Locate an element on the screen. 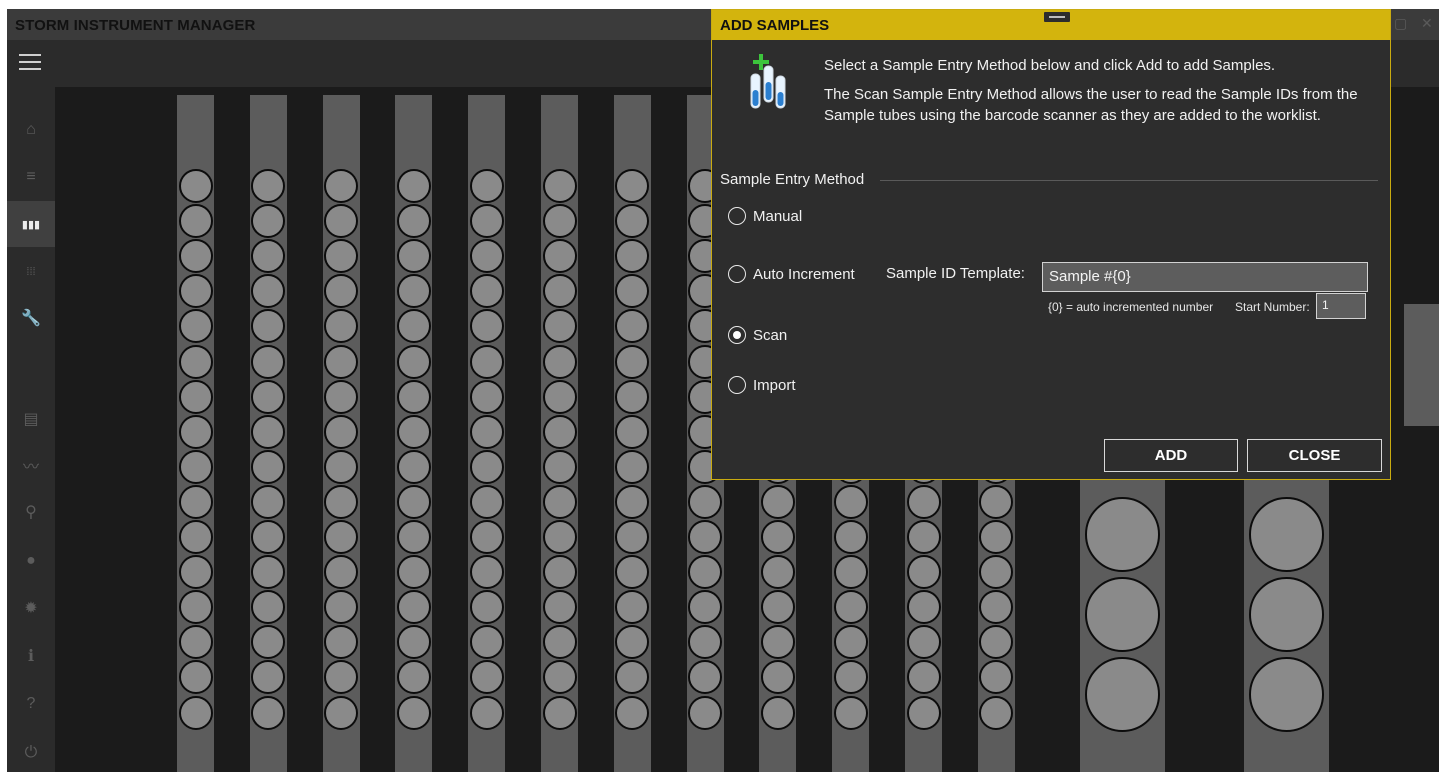  close-button: CLOSE is located at coordinates (1314, 455).